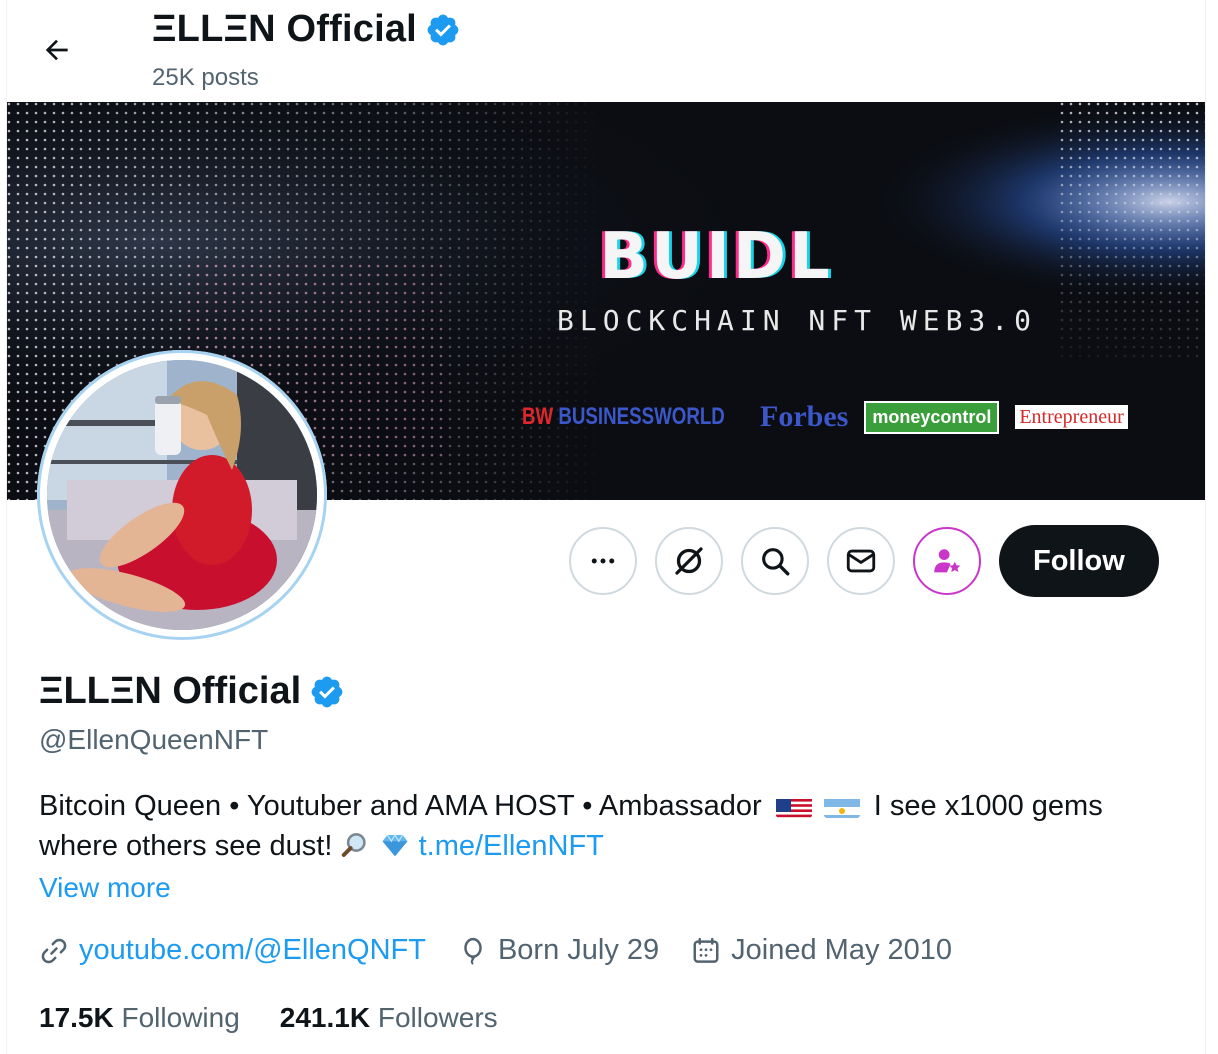 This screenshot has width=1218, height=1054. Describe the element at coordinates (793, 806) in the screenshot. I see `us-flag-icon` at that location.